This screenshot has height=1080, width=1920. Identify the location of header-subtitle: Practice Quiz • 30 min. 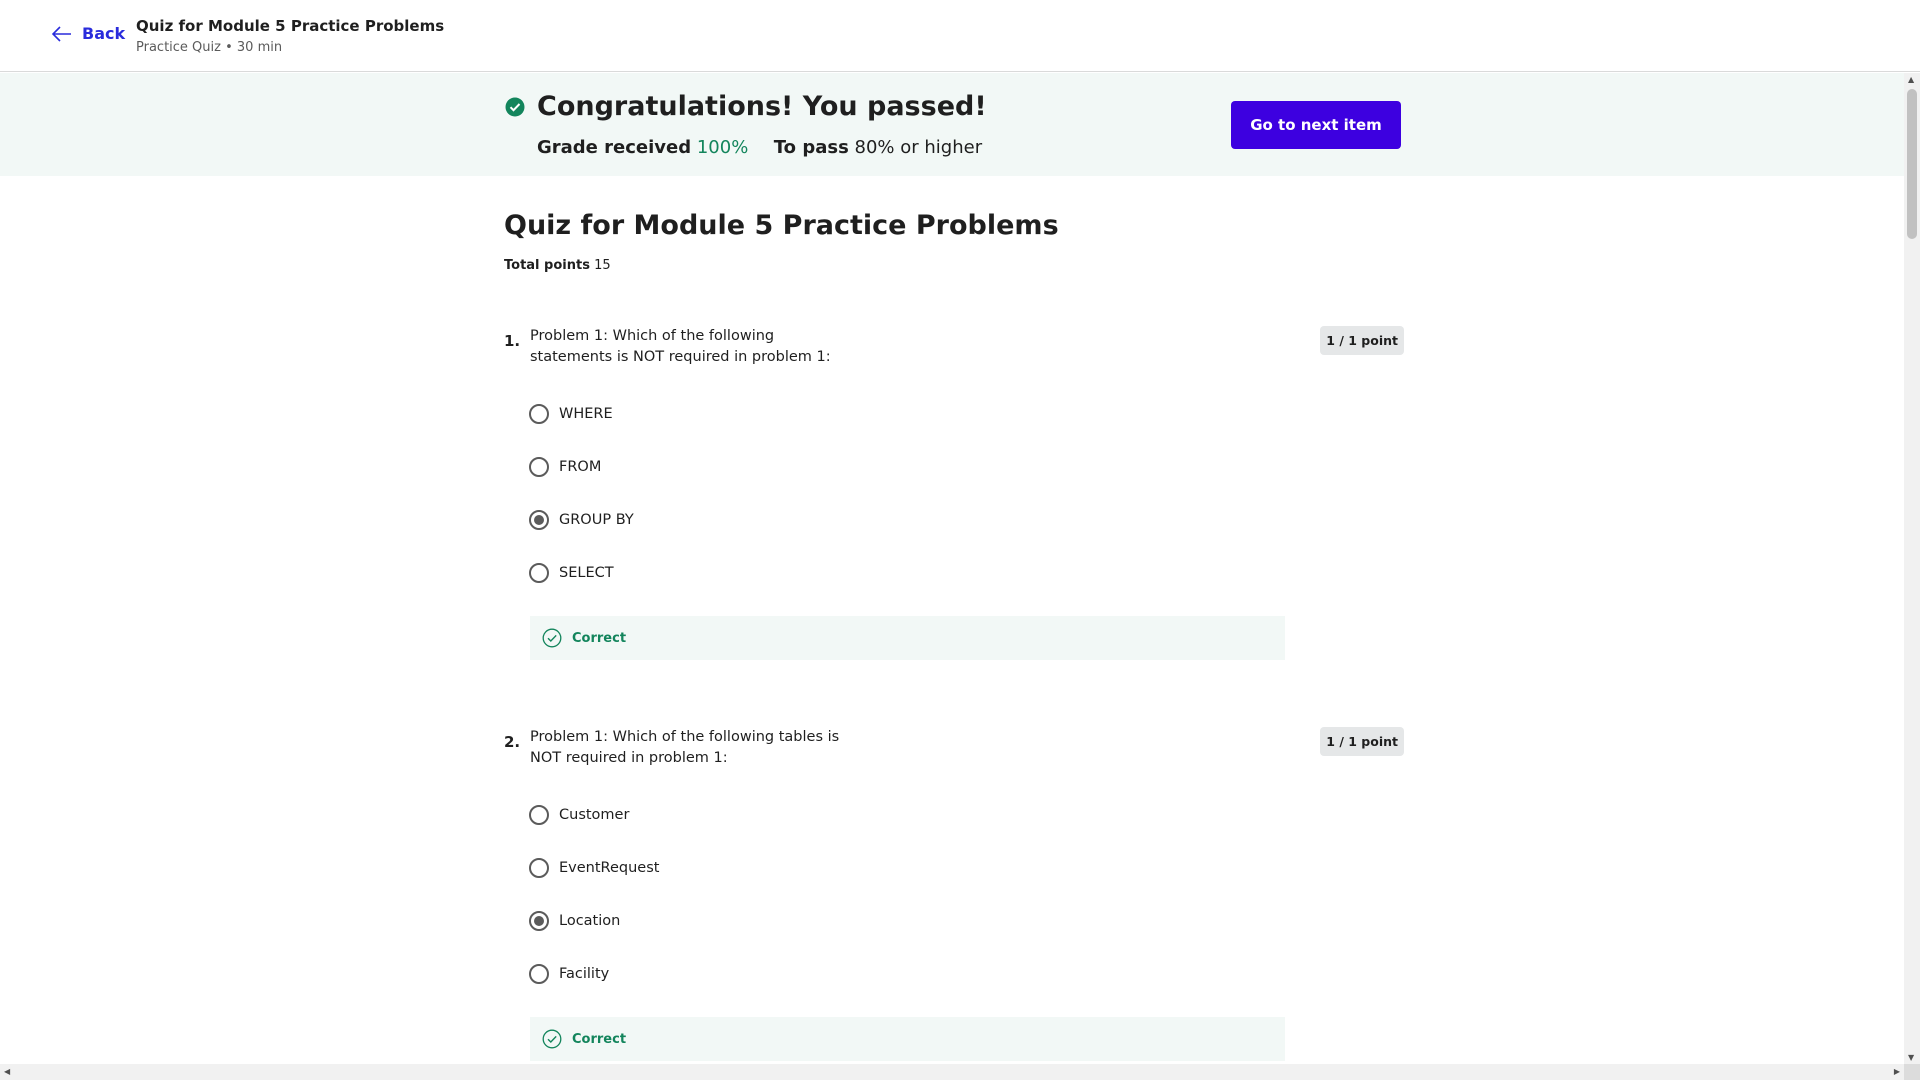
(209, 47).